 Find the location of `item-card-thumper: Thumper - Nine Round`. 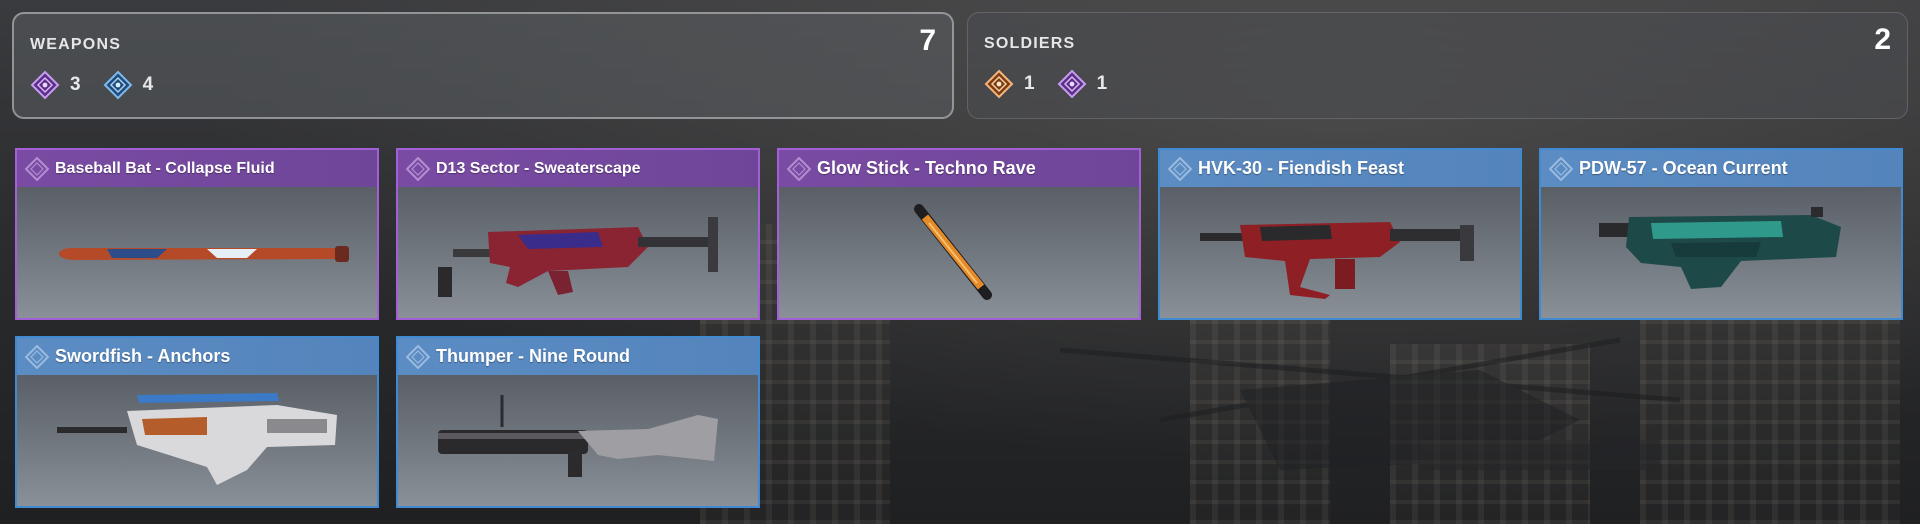

item-card-thumper: Thumper - Nine Round is located at coordinates (578, 422).